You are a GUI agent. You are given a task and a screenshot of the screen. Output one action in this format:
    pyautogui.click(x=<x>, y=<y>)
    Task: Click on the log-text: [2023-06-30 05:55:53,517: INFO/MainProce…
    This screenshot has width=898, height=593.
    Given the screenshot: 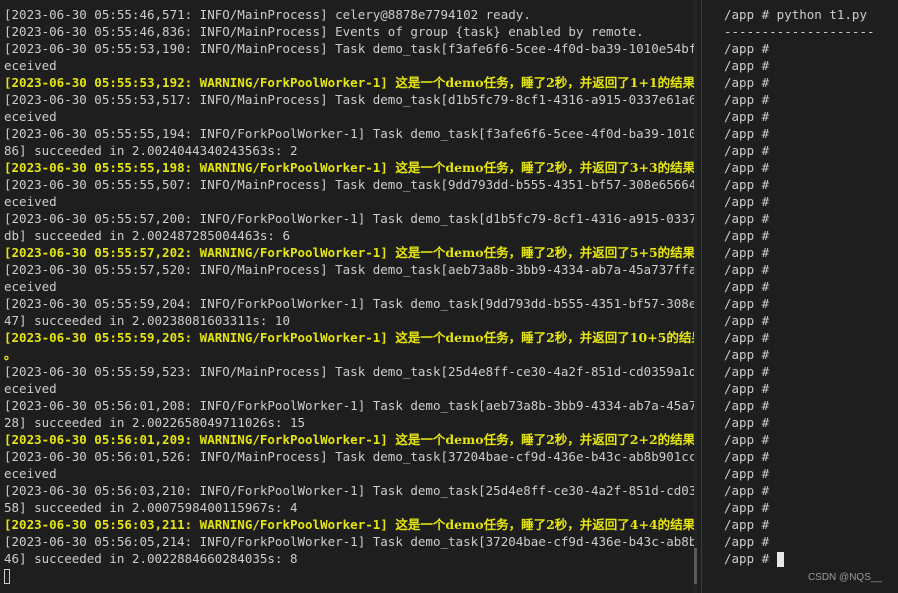 What is the action you would take?
    pyautogui.click(x=349, y=99)
    